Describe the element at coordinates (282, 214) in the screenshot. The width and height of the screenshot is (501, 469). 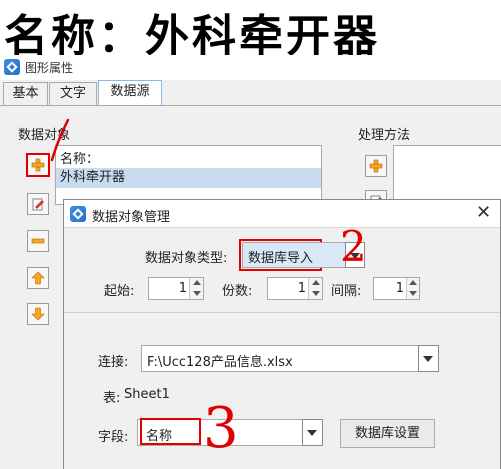
I see `dialog-titlebar: 数据对象管理 ✕` at that location.